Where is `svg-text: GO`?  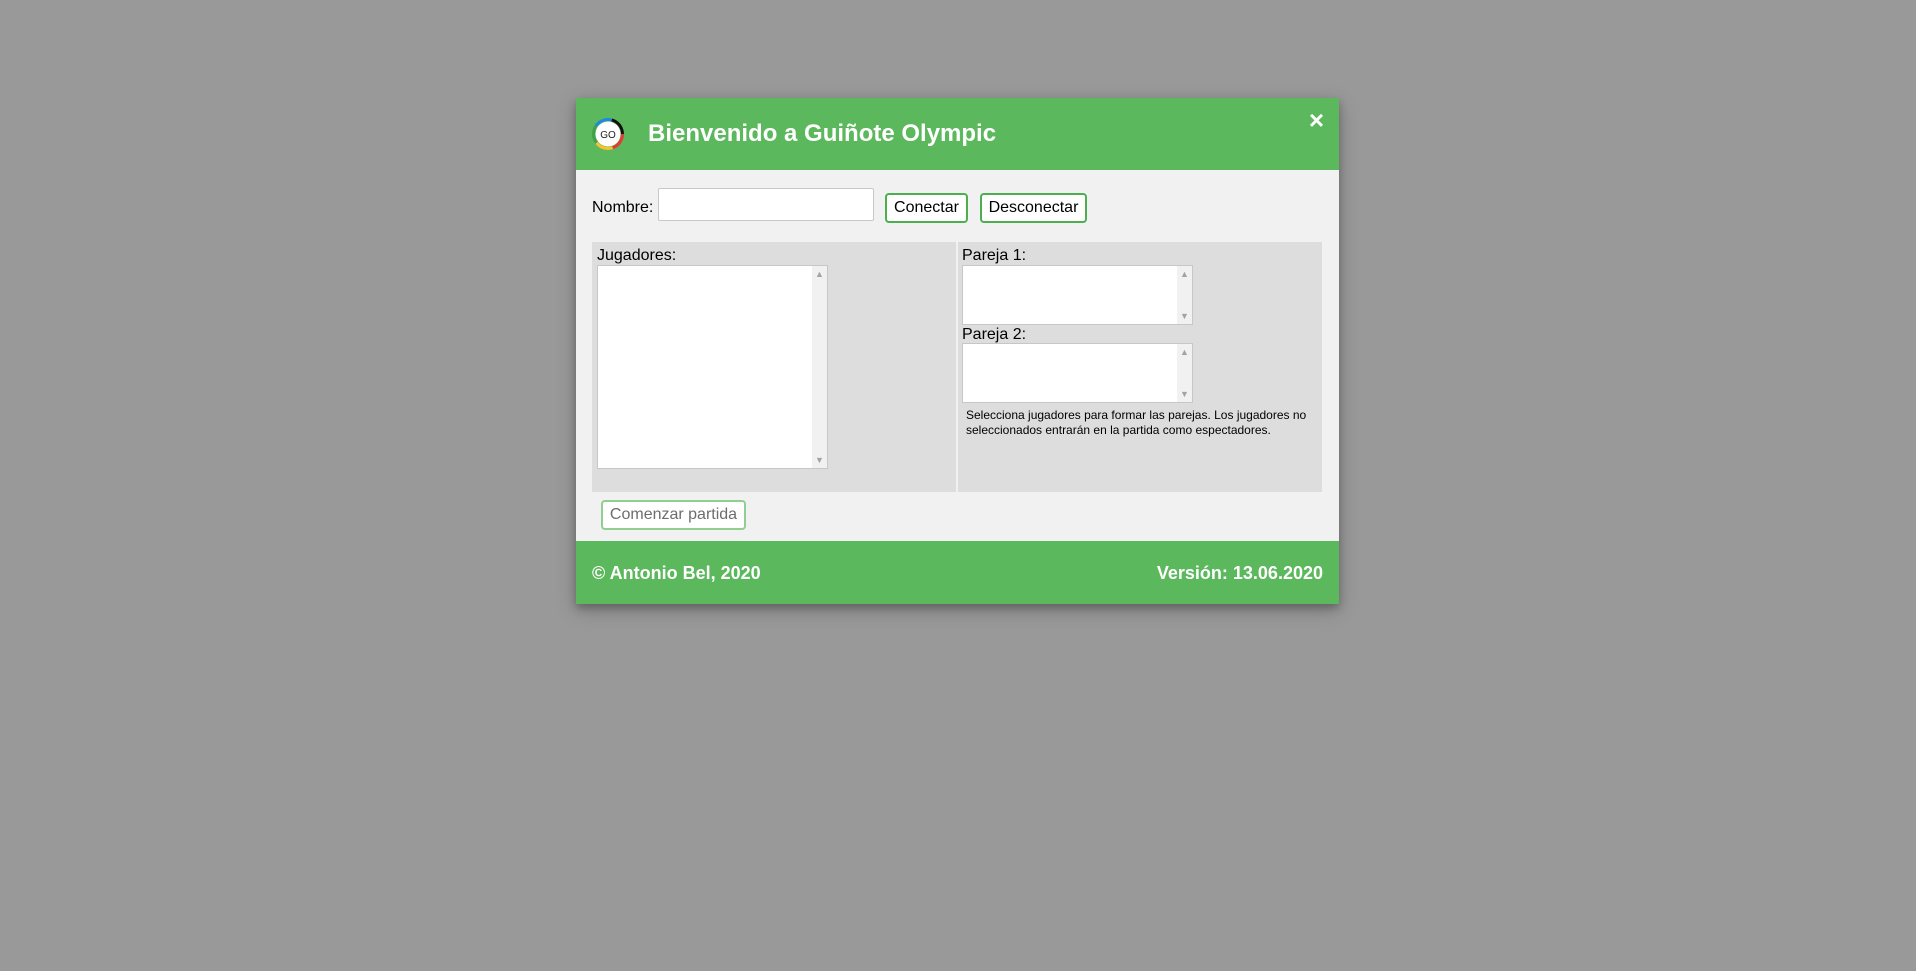 svg-text: GO is located at coordinates (608, 135).